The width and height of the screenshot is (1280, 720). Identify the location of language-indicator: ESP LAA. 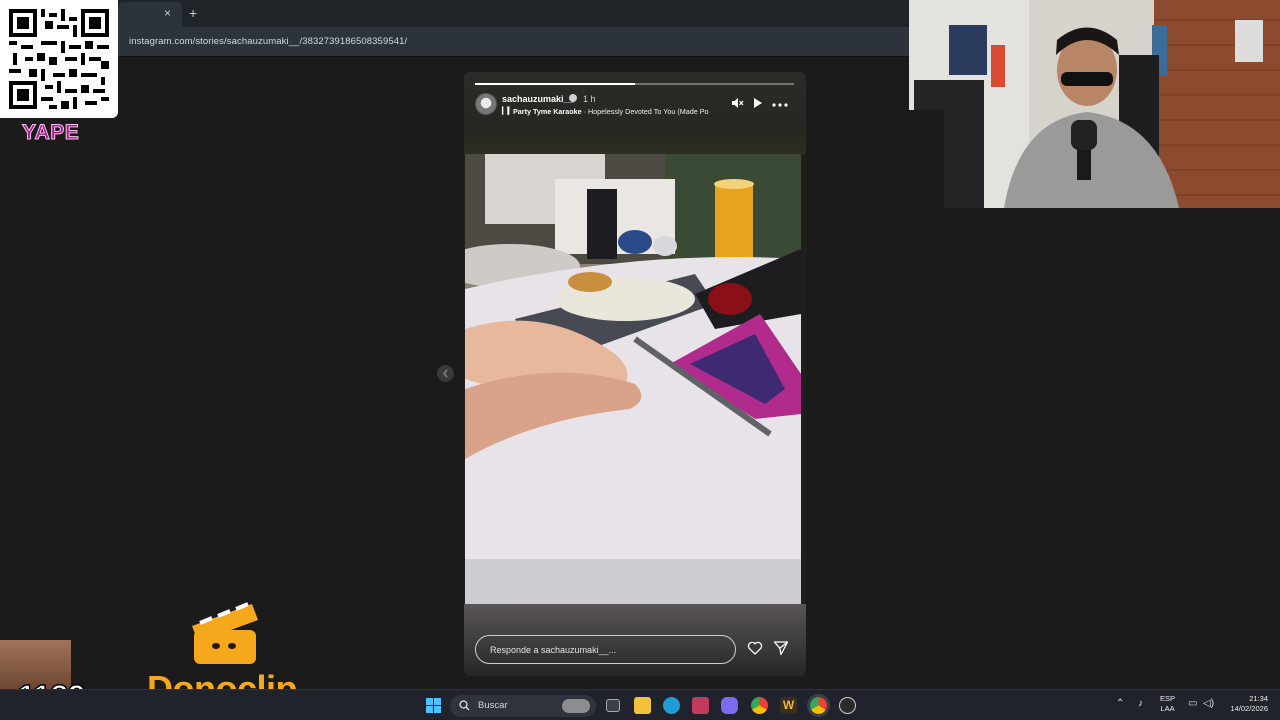
(1167, 704).